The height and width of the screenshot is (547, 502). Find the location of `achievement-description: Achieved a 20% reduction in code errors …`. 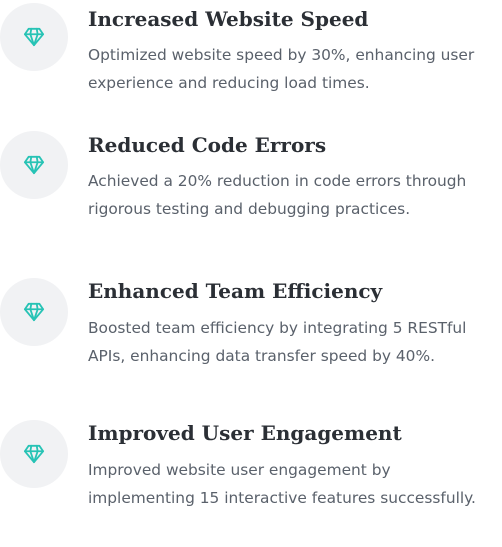

achievement-description: Achieved a 20% reduction in code errors … is located at coordinates (277, 195).